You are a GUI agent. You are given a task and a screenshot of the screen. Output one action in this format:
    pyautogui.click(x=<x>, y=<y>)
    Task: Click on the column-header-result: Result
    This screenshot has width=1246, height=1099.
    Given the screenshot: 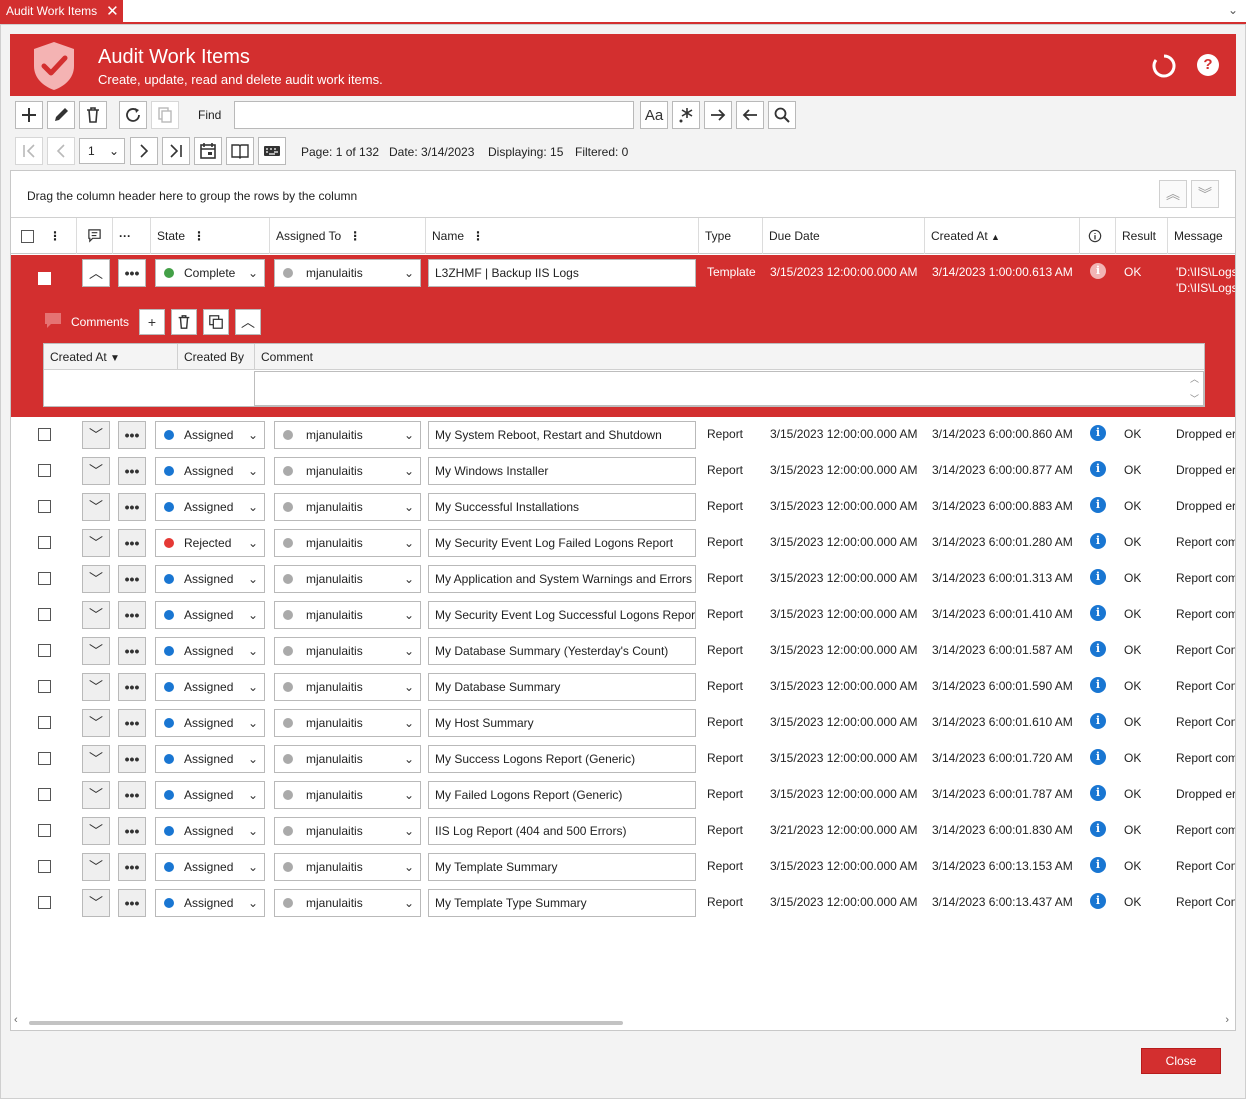 What is the action you would take?
    pyautogui.click(x=1141, y=236)
    